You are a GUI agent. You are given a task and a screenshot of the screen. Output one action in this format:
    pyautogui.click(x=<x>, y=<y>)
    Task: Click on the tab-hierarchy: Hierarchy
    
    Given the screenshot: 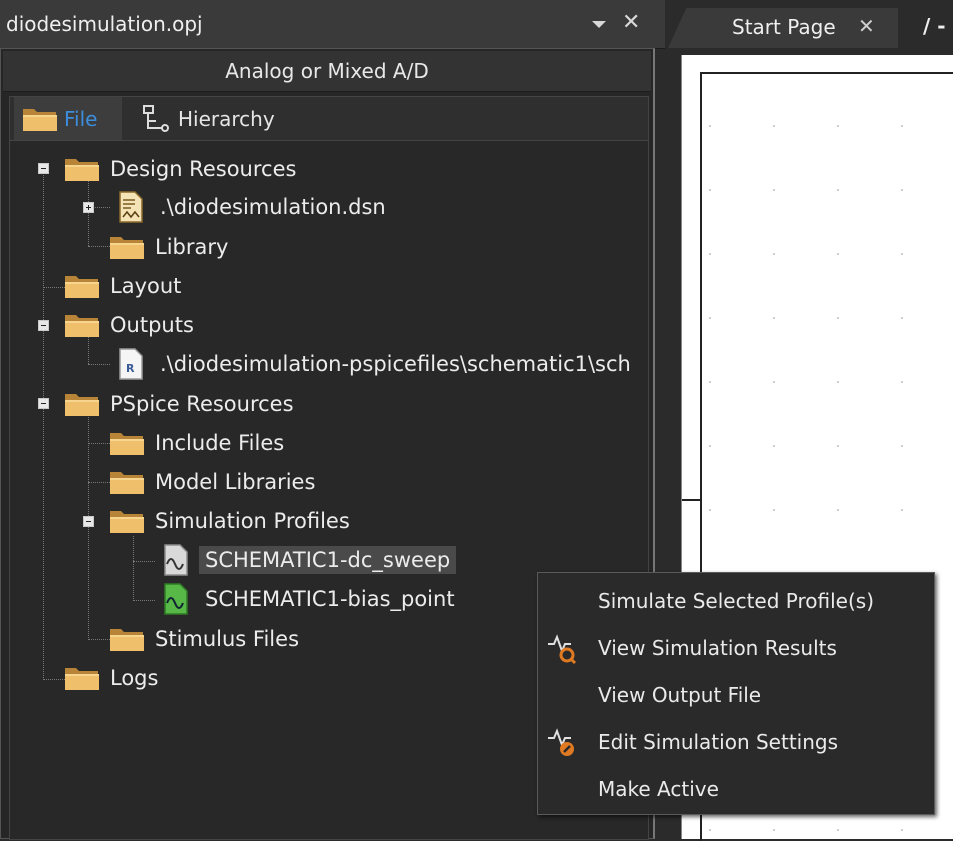 What is the action you would take?
    pyautogui.click(x=203, y=119)
    